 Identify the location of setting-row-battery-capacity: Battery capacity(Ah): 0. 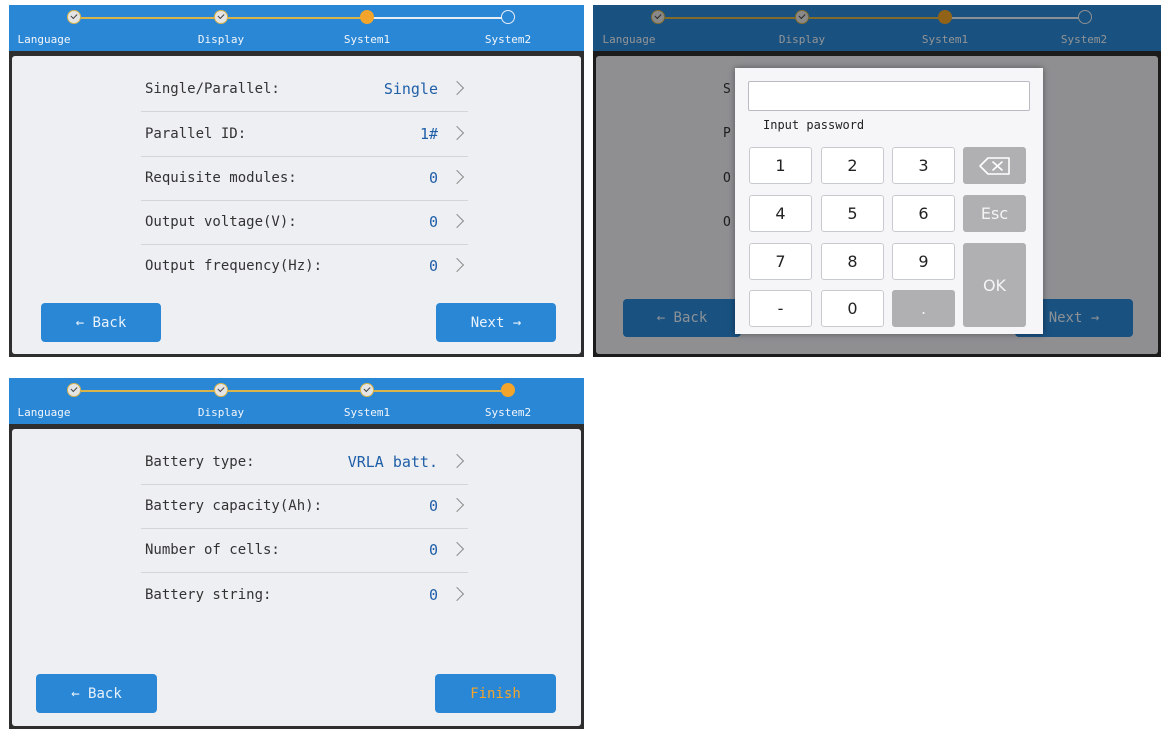
(304, 506).